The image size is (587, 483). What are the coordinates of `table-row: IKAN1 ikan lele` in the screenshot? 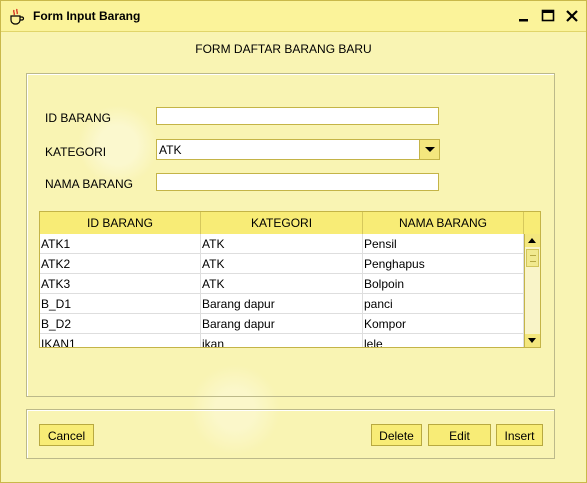 It's located at (282, 340).